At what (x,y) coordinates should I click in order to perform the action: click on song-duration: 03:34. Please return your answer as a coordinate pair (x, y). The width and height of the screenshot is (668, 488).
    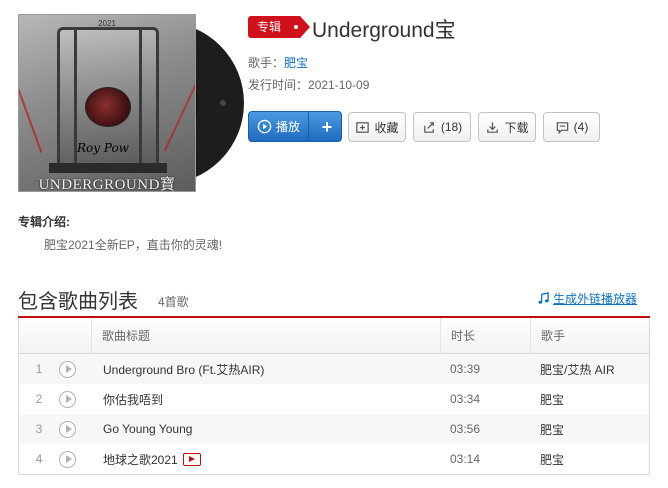
    Looking at the image, I should click on (465, 399).